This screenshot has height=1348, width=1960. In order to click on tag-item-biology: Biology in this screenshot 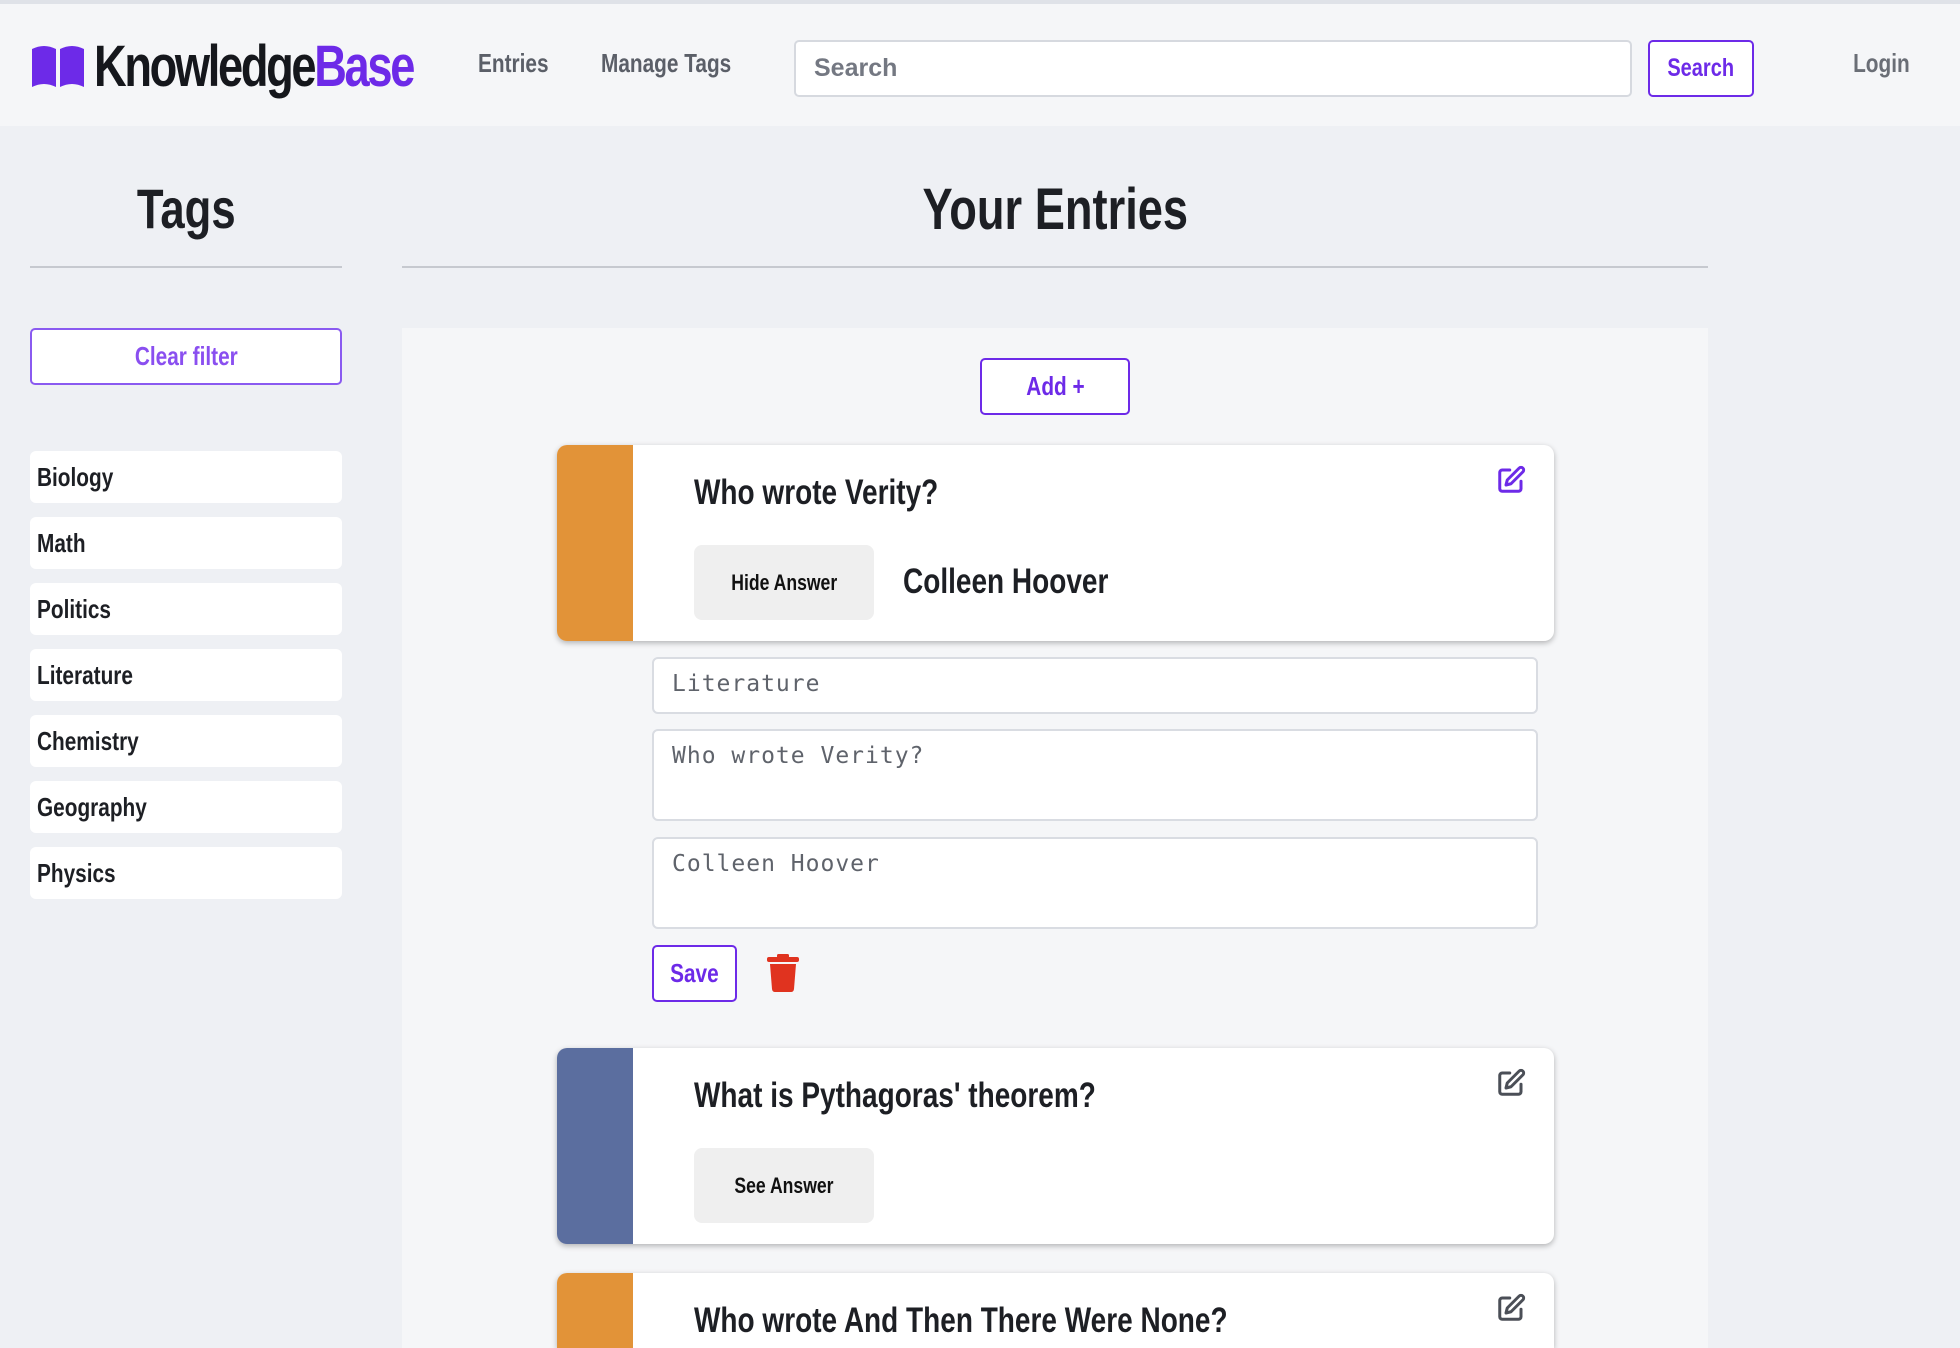, I will do `click(186, 477)`.